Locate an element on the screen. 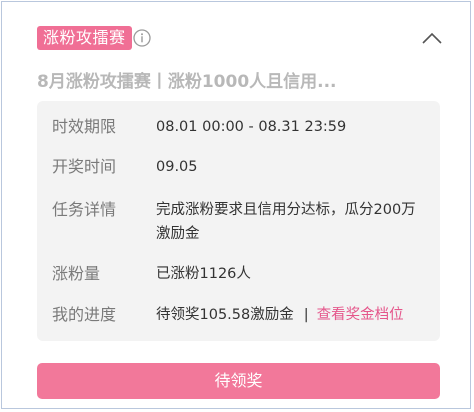  draw-time-value: 09.05 is located at coordinates (177, 167).